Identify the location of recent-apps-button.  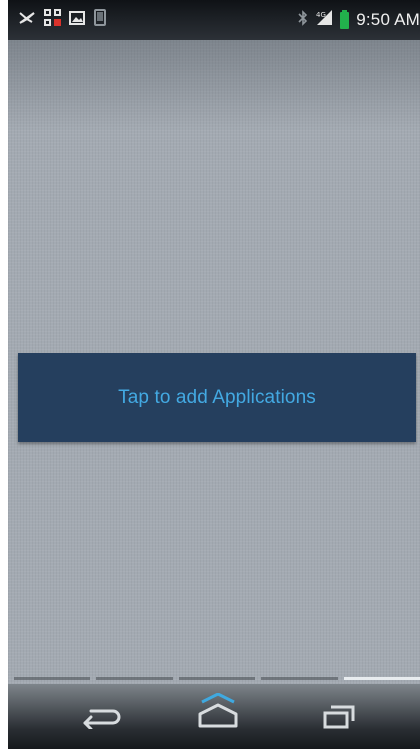
(339, 719).